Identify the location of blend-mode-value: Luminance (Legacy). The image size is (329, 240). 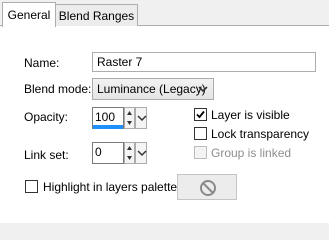
(151, 89).